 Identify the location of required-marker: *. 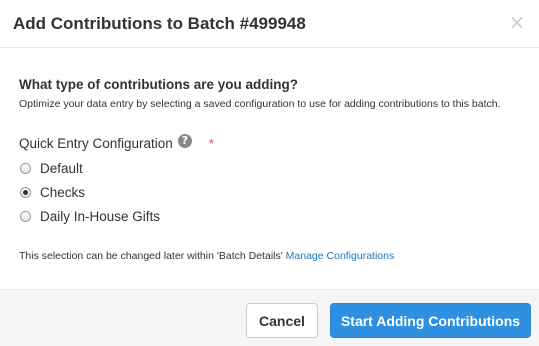
(211, 143).